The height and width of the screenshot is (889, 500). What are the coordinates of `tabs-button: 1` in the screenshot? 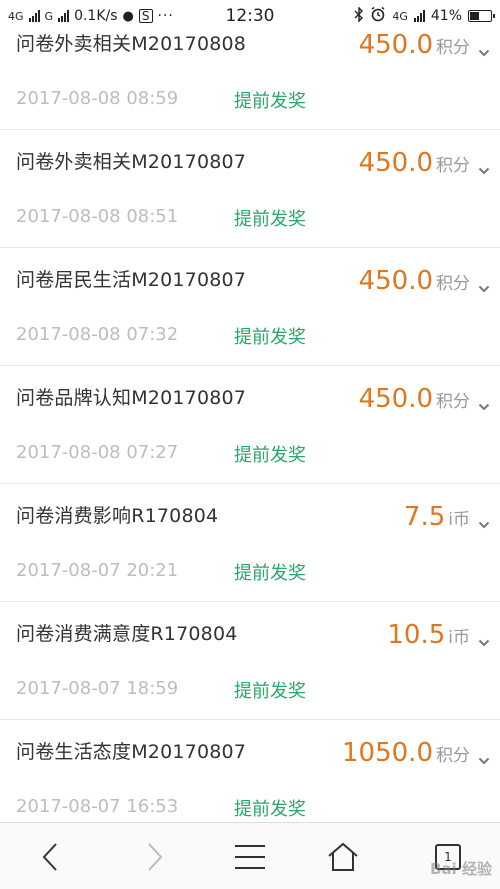 It's located at (448, 857).